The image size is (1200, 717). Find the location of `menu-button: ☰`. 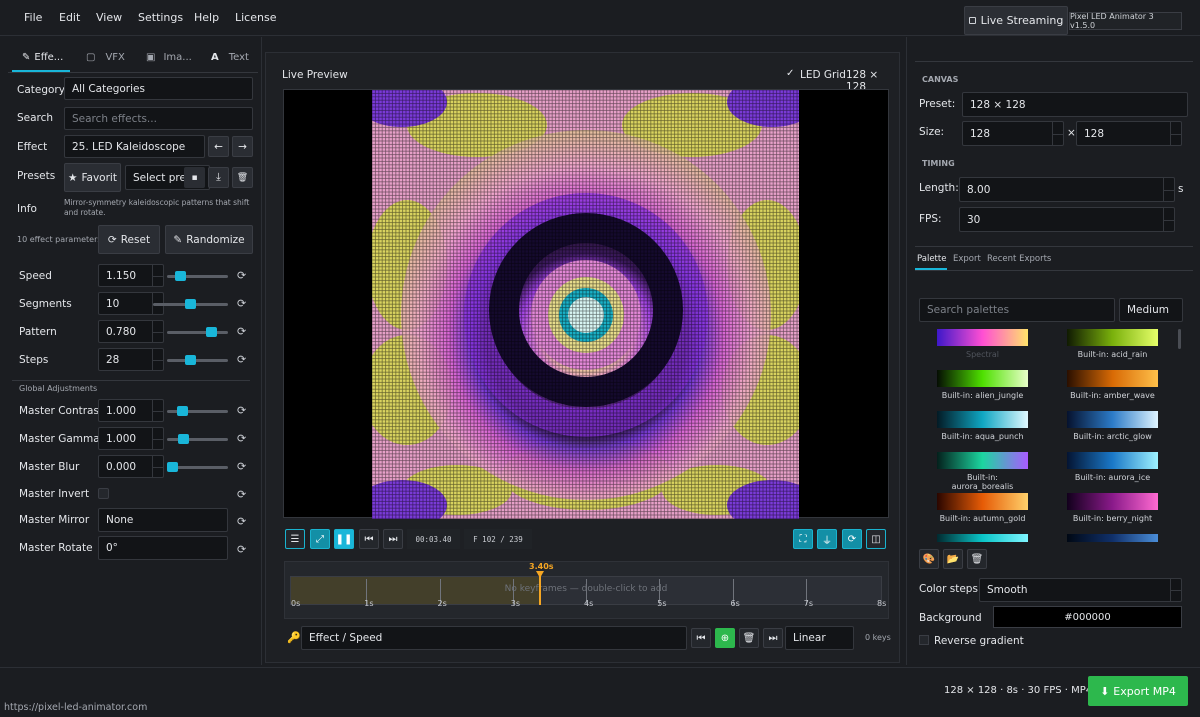

menu-button: ☰ is located at coordinates (295, 539).